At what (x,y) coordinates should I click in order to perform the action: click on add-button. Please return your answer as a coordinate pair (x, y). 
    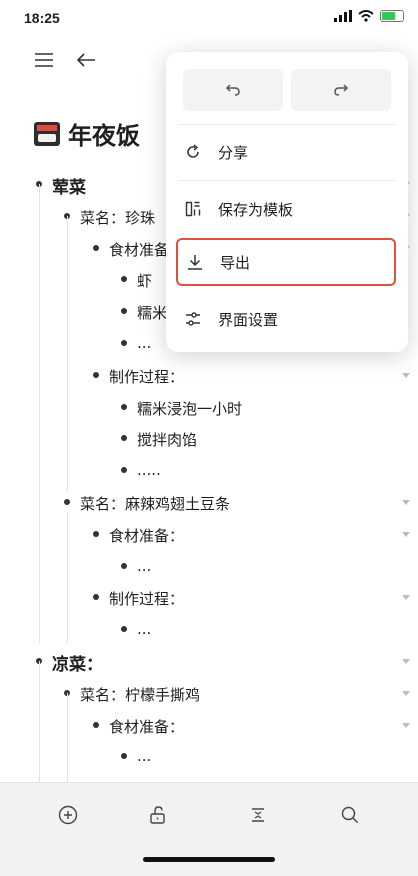
    Looking at the image, I should click on (68, 815).